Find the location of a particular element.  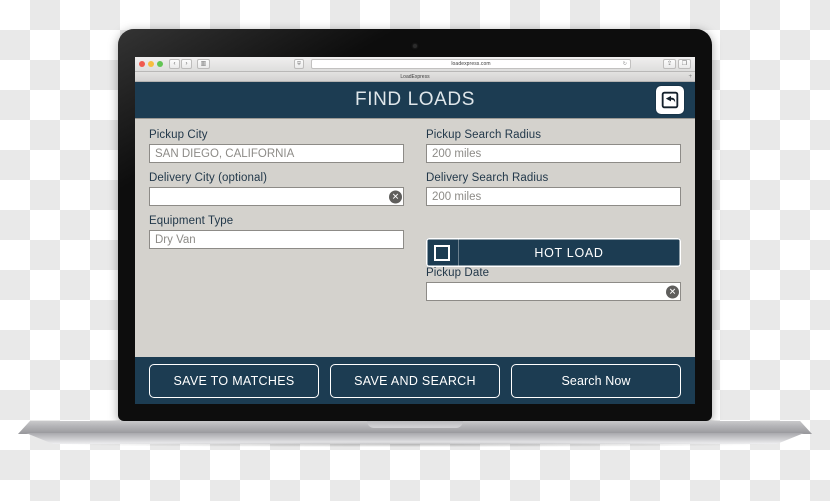

browser-toolbar: ‹ › ▥ ⛨ loadexpress.com ↻ ⇪ ❐ is located at coordinates (415, 64).